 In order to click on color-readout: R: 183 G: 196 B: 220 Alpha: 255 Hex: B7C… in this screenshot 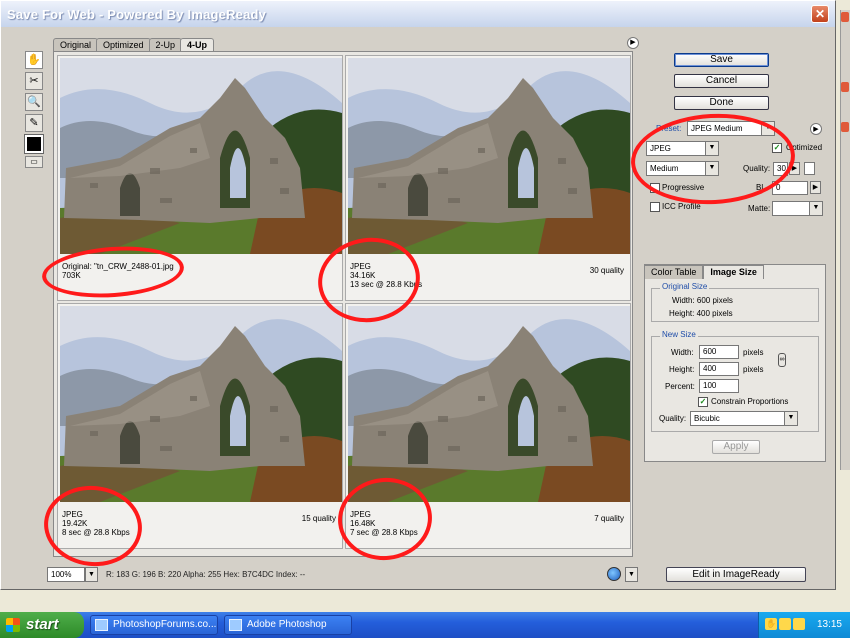, I will do `click(206, 574)`.